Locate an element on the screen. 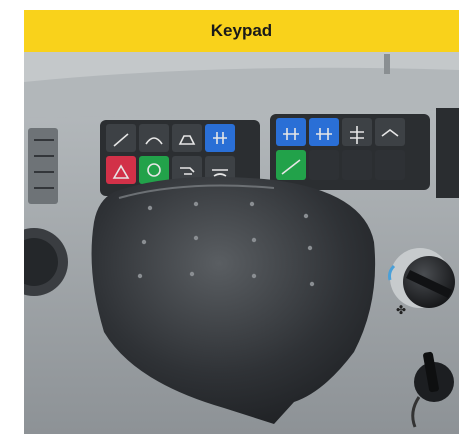  fan-symbol-icon: ✤ is located at coordinates (401, 310).